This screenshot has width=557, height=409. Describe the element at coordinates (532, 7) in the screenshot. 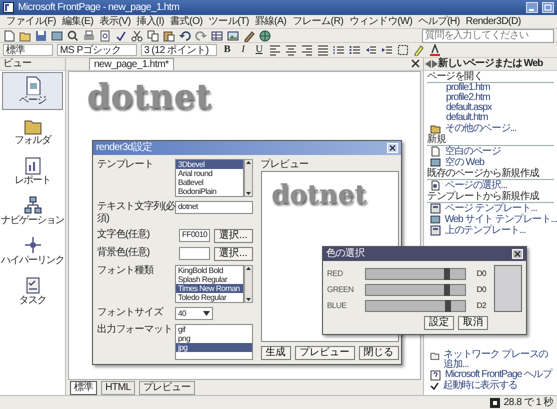

I see `minimize-button` at that location.